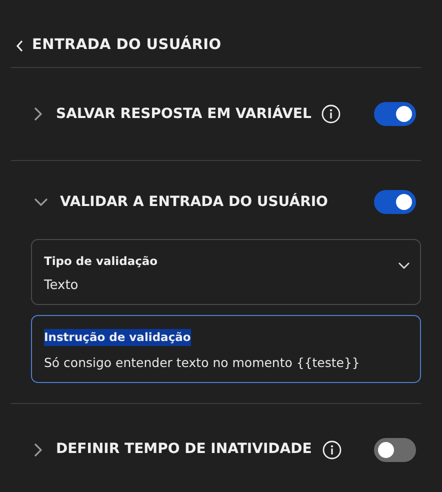 This screenshot has width=442, height=492. Describe the element at coordinates (226, 348) in the screenshot. I see `text-field: Instrução de validação Só consigo entender texto no momento {{teste}}` at that location.